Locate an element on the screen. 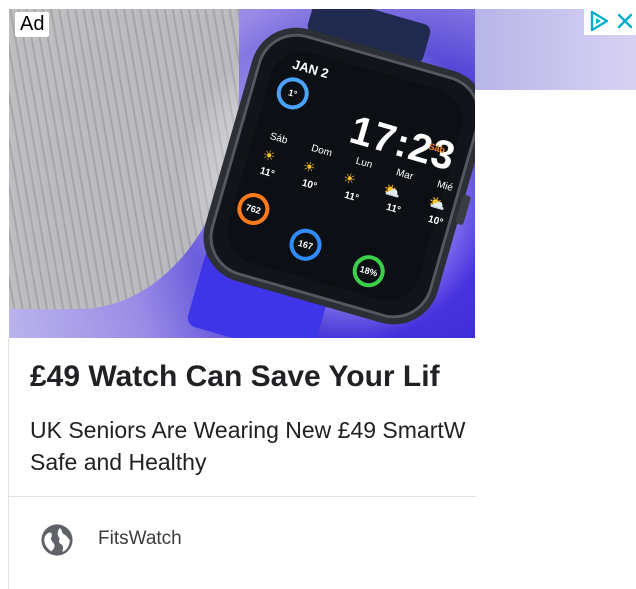  ad-headline: £49 Watch Can Save Your Lif is located at coordinates (253, 377).